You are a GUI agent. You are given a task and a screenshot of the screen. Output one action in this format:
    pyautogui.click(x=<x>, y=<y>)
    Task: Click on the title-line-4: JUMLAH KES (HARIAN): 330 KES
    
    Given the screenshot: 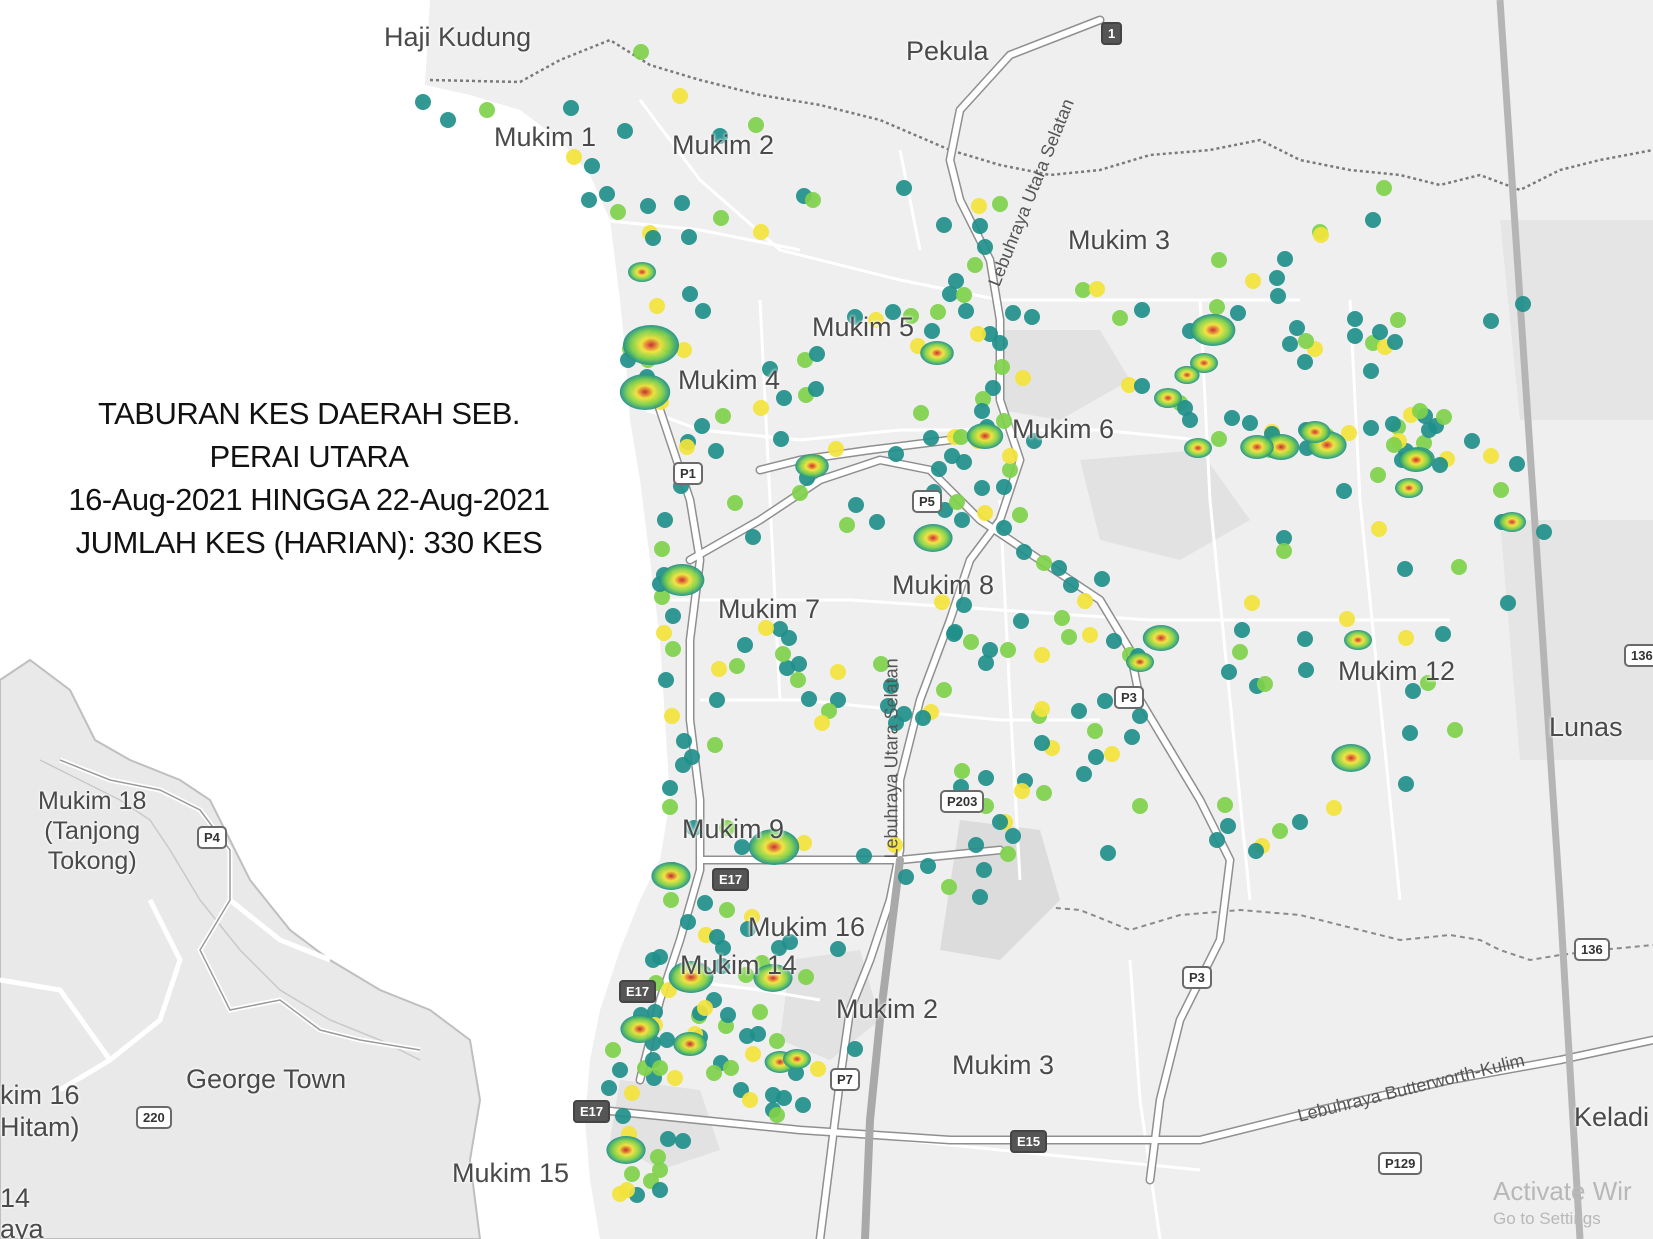 What is the action you would take?
    pyautogui.click(x=309, y=542)
    